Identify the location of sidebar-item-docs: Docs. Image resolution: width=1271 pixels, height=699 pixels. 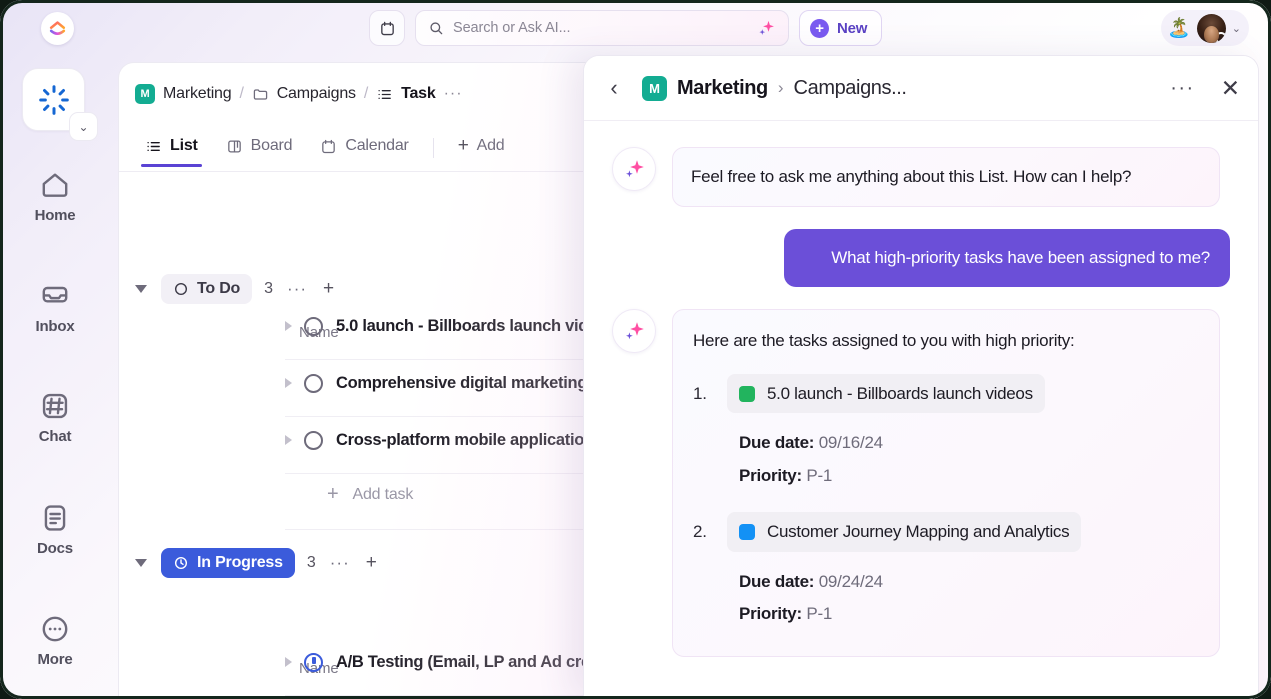
(55, 529).